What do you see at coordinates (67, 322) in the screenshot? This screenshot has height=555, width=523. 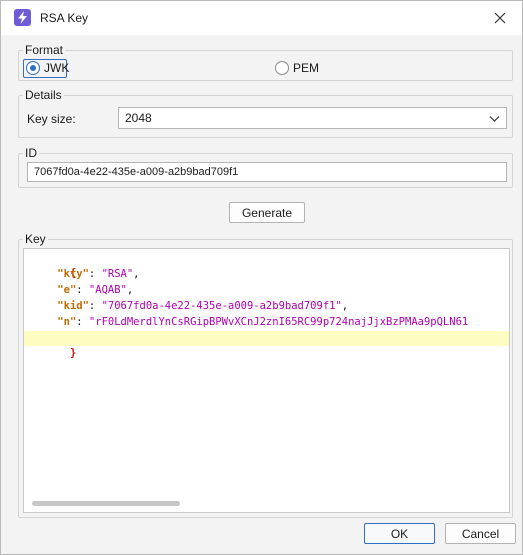 I see `json-key: "n"` at bounding box center [67, 322].